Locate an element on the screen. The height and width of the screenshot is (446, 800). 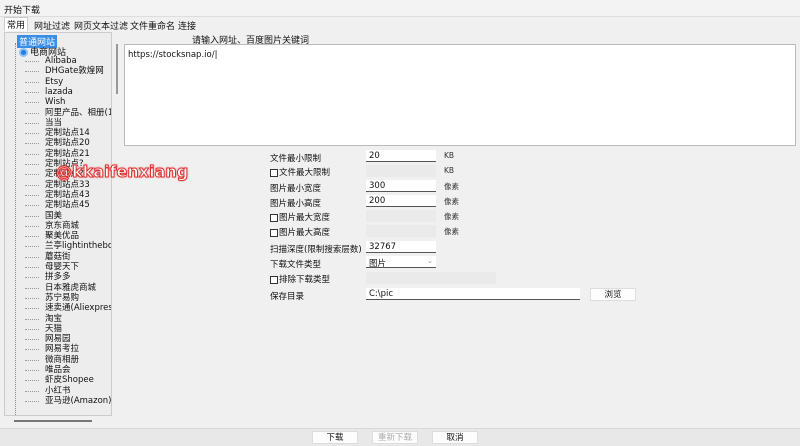
cancel-button: 取消 is located at coordinates (455, 437).